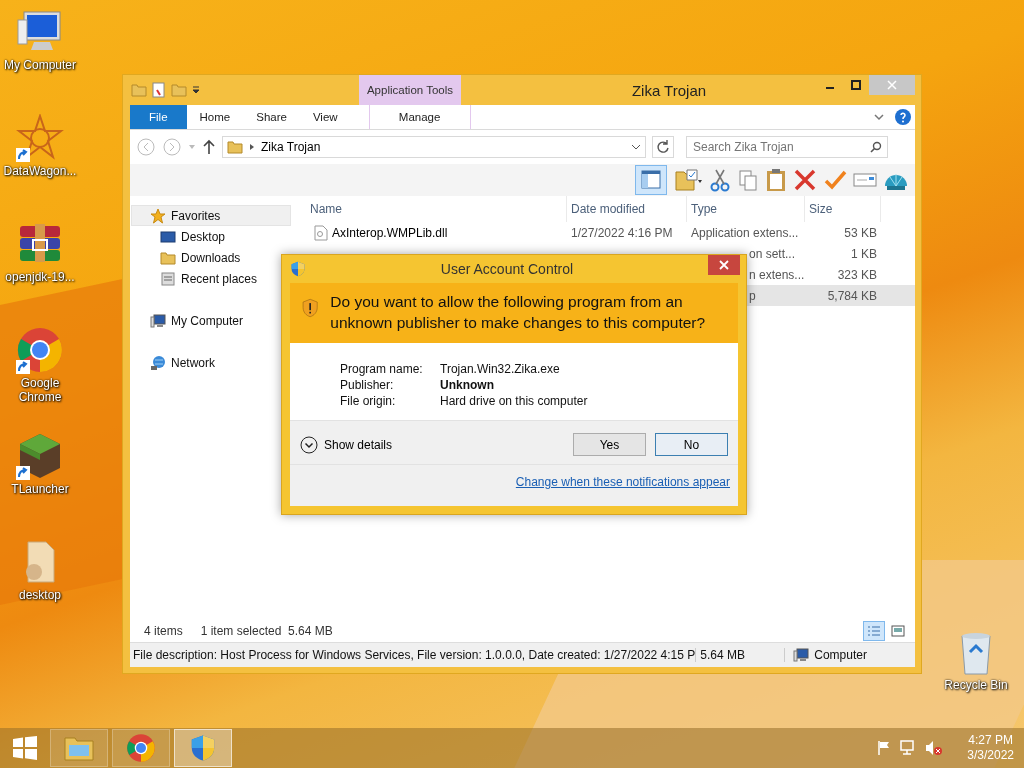 This screenshot has width=1024, height=768. What do you see at coordinates (271, 117) in the screenshot?
I see `ribbon-tab: Share` at bounding box center [271, 117].